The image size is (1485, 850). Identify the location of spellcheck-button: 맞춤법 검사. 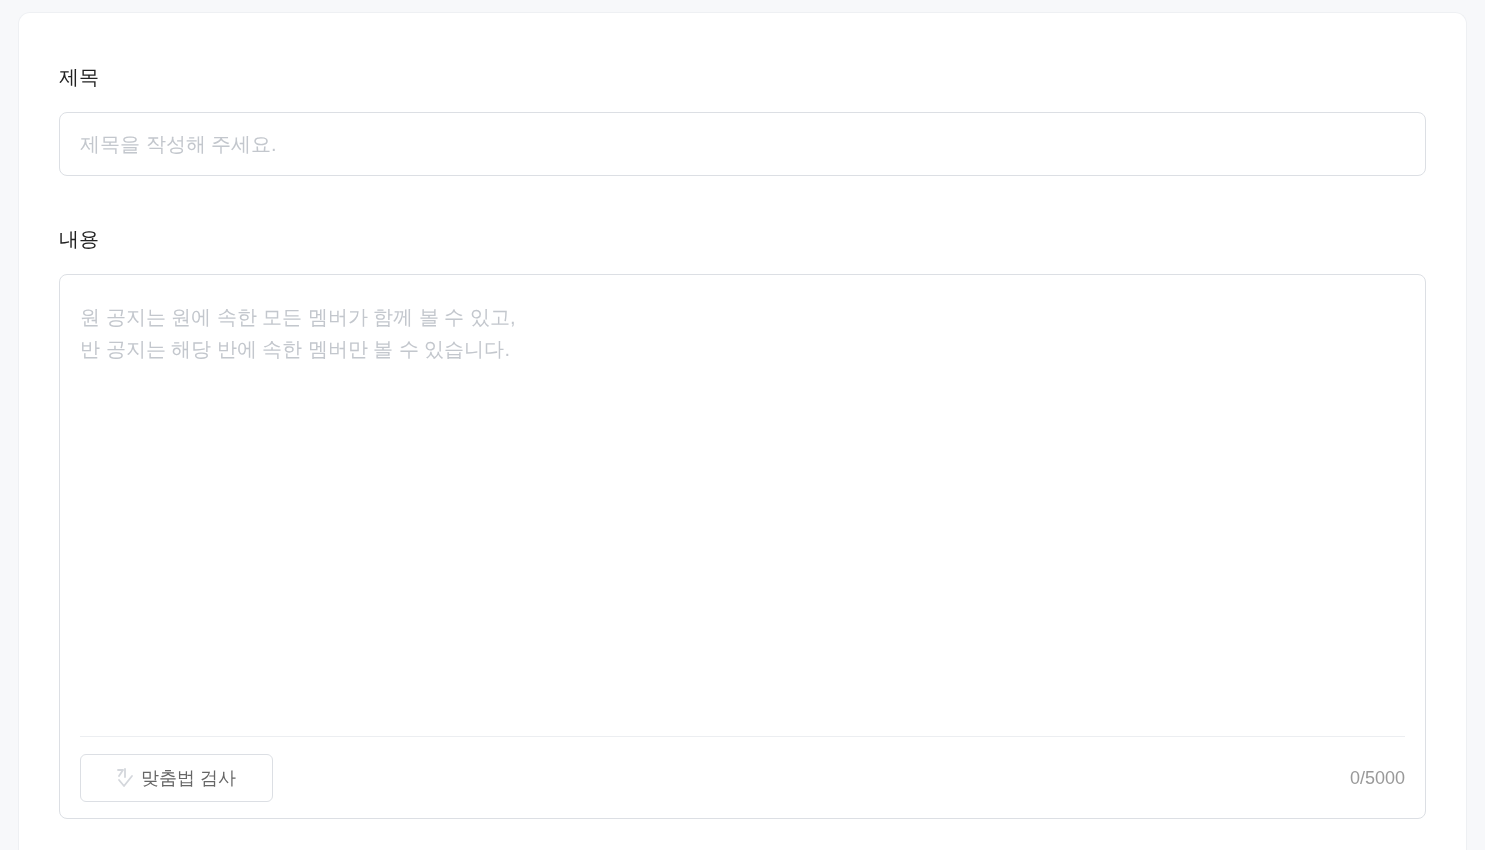
(176, 778).